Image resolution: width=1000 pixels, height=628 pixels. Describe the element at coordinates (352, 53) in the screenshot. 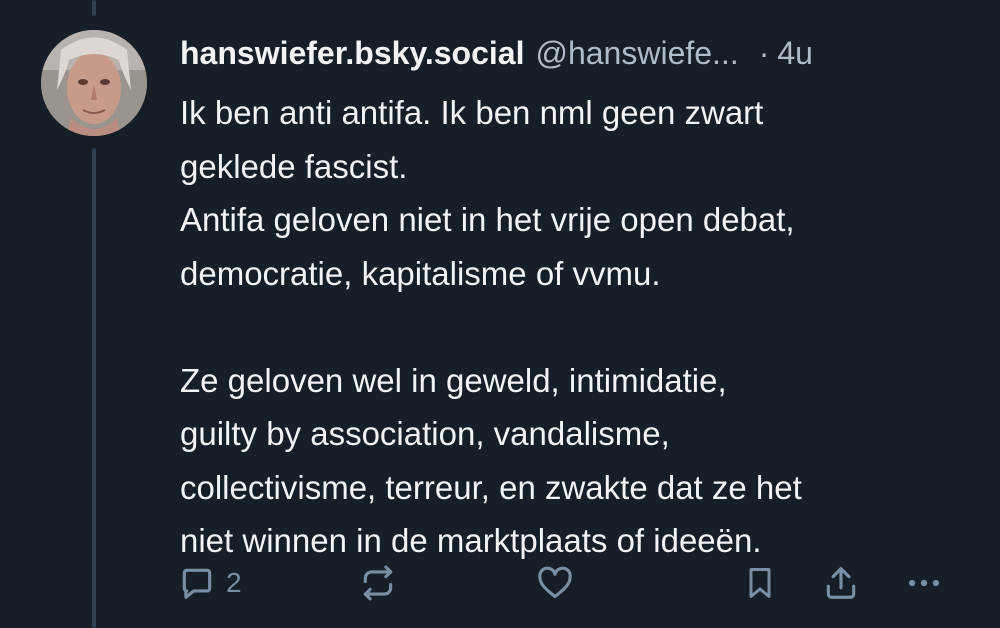

I see `display-name: hanswiefer.bsky.social` at that location.